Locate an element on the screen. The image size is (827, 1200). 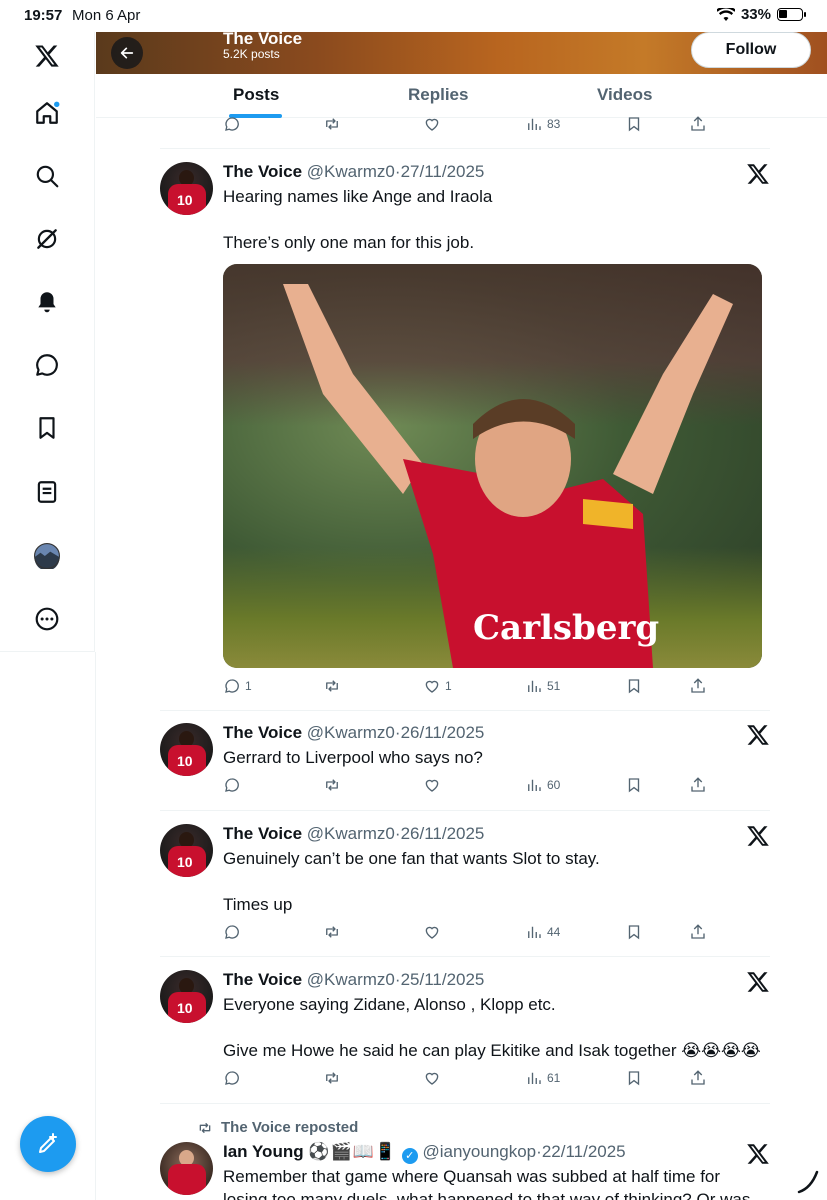
more-icon is located at coordinates (47, 619).